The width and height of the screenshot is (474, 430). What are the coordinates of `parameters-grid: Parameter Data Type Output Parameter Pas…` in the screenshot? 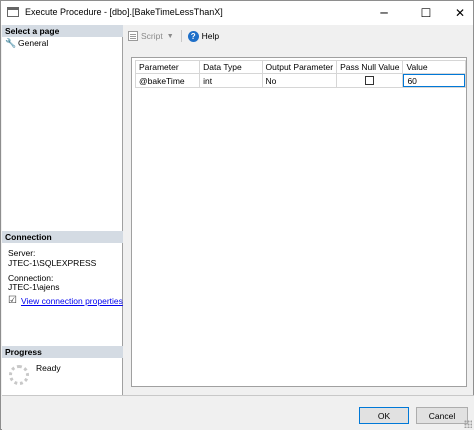 It's located at (300, 74).